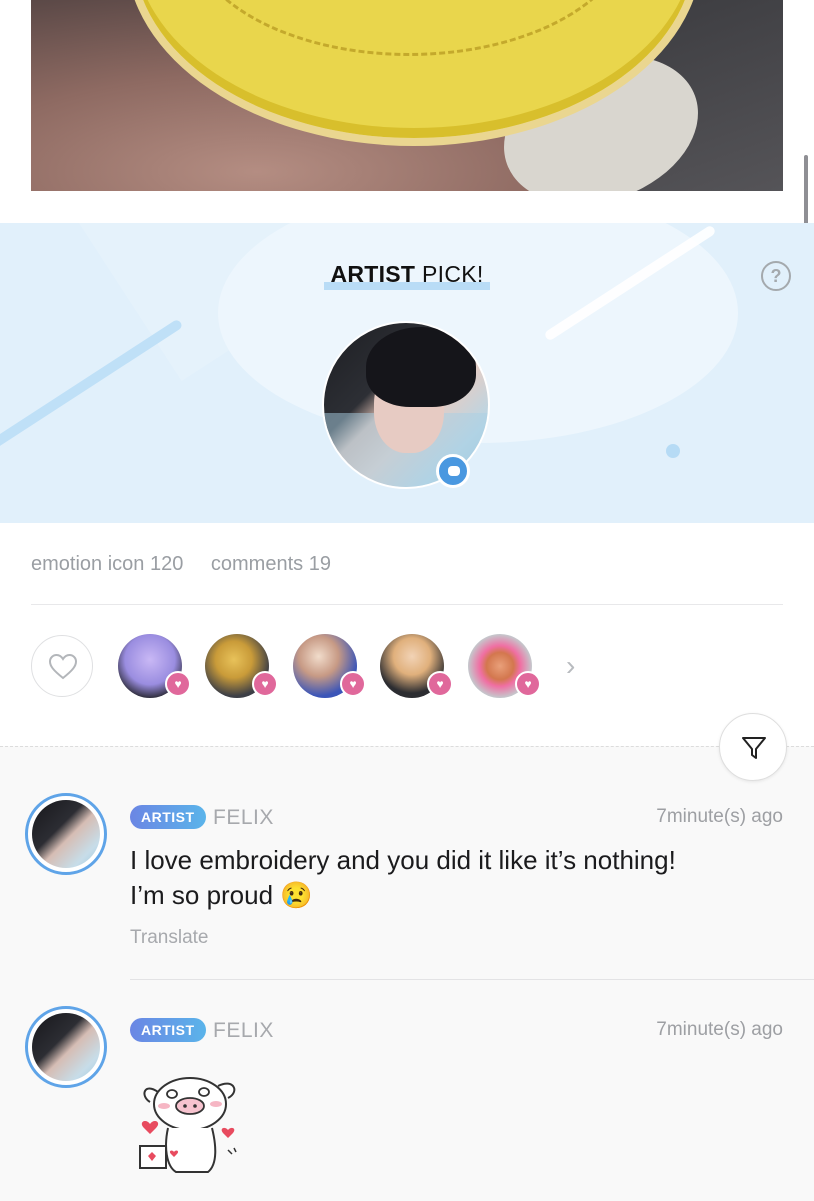 The width and height of the screenshot is (814, 1201). Describe the element at coordinates (188, 1125) in the screenshot. I see `pig-sticker` at that location.